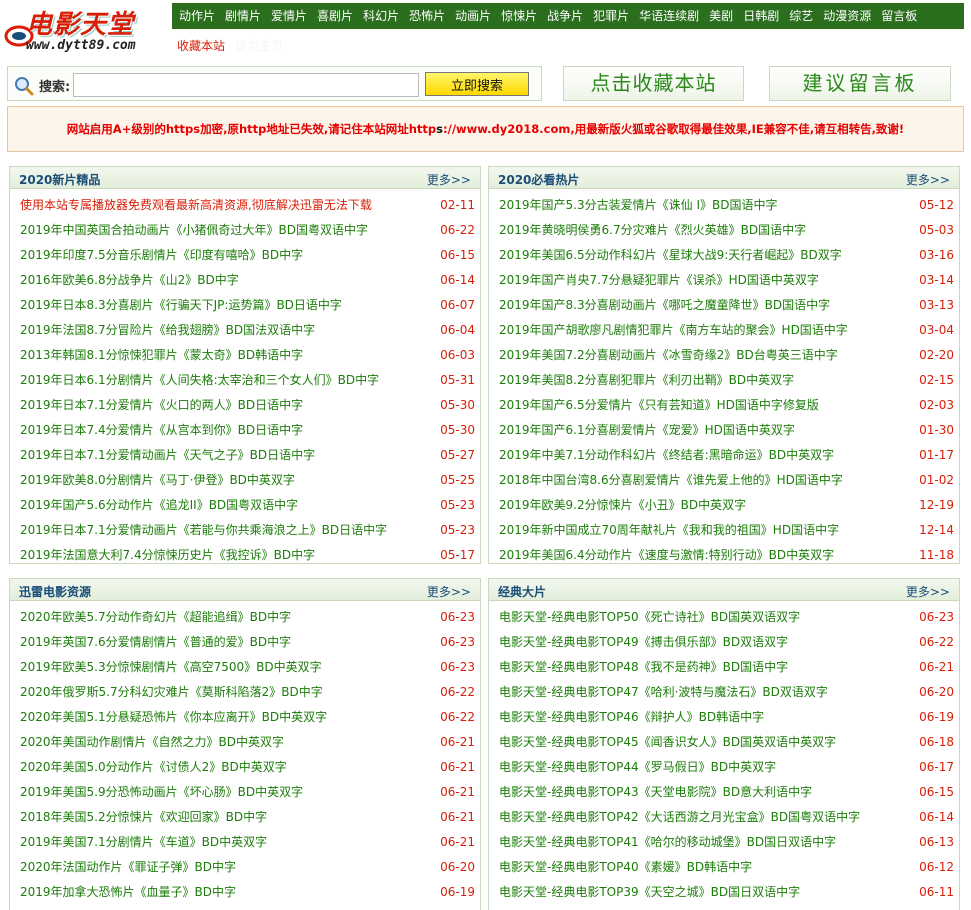 The height and width of the screenshot is (910, 971). I want to click on post-date: 02-20, so click(936, 355).